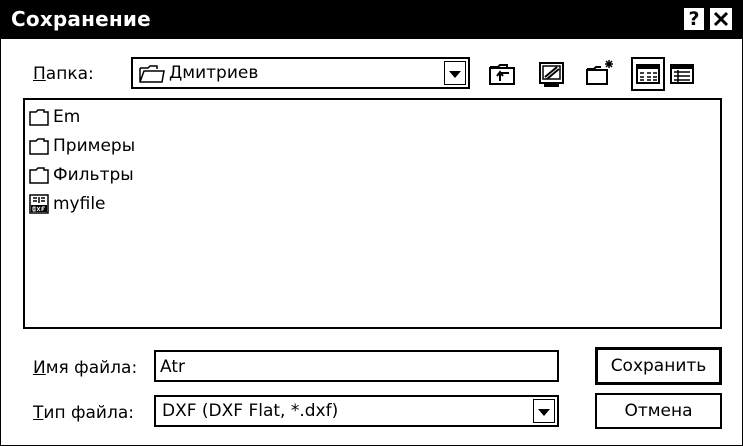 This screenshot has width=743, height=446. I want to click on details-view-button, so click(682, 74).